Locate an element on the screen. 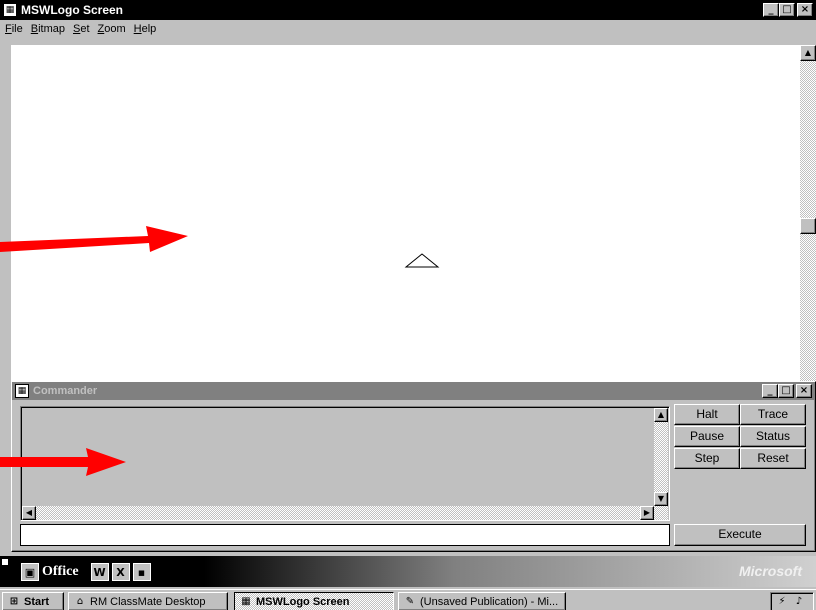  red-arrow-commander is located at coordinates (63, 462).